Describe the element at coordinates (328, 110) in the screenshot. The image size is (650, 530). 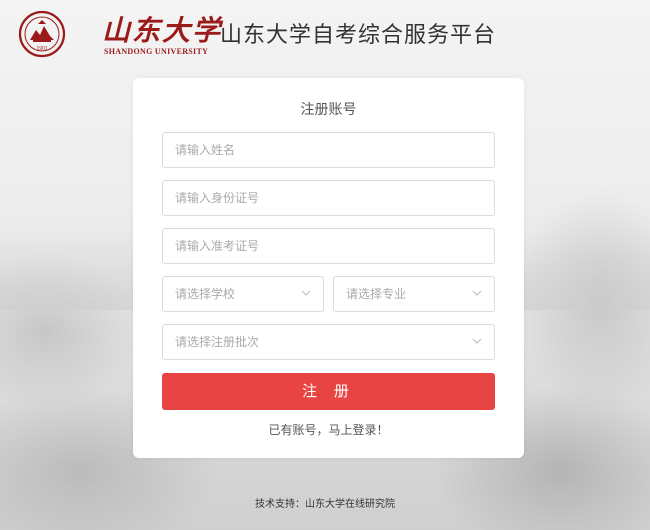
I see `form-title: 注册账号` at that location.